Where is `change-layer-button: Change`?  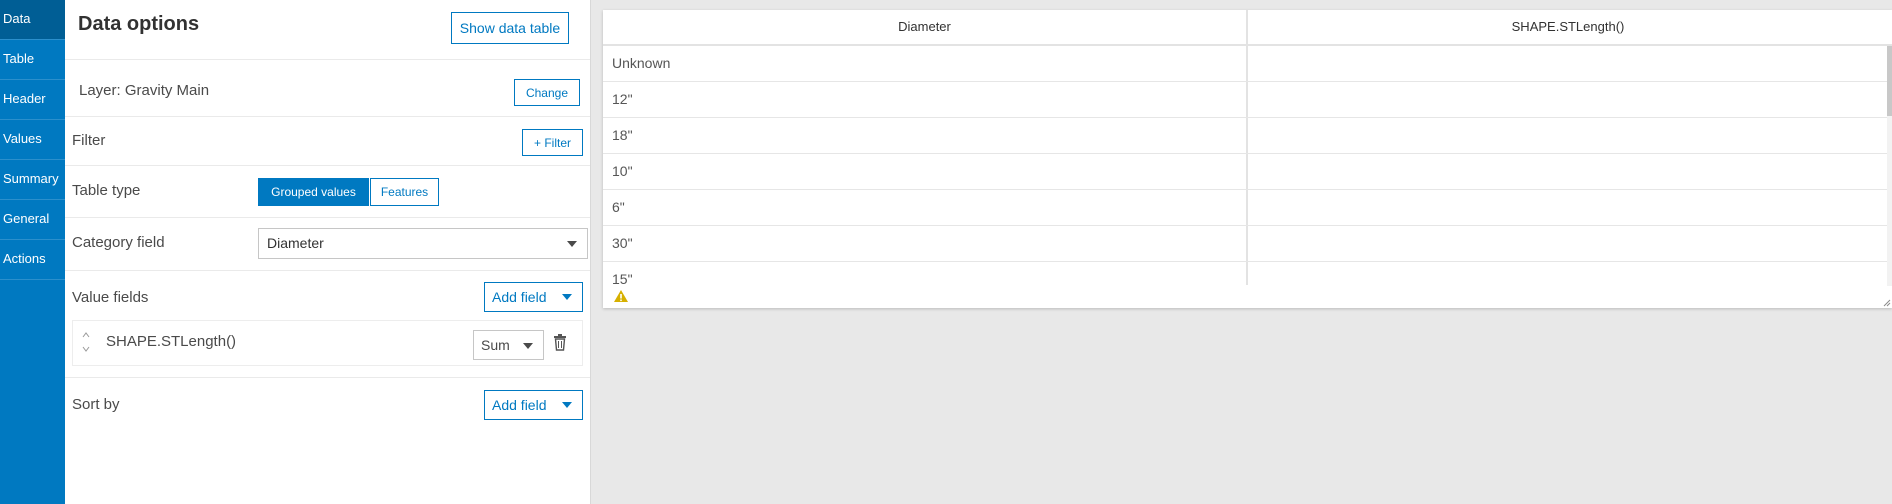 change-layer-button: Change is located at coordinates (547, 92).